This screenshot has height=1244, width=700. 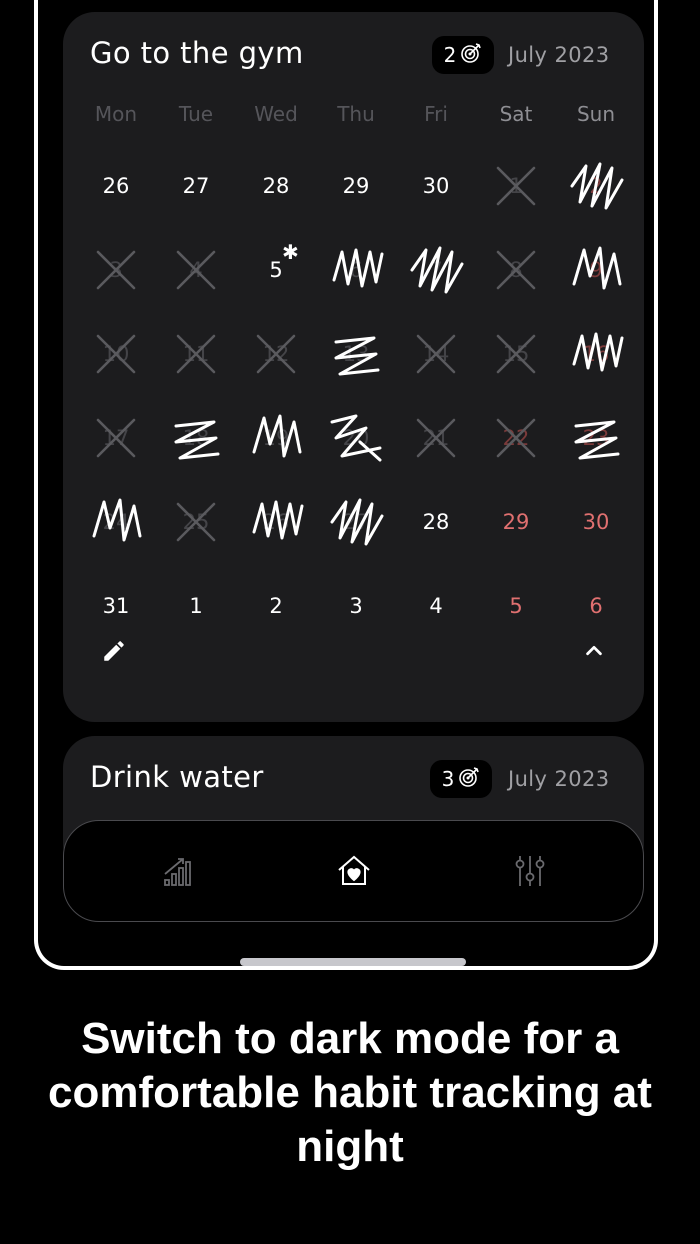 I want to click on calendar-day: 5 ✱, so click(x=276, y=270).